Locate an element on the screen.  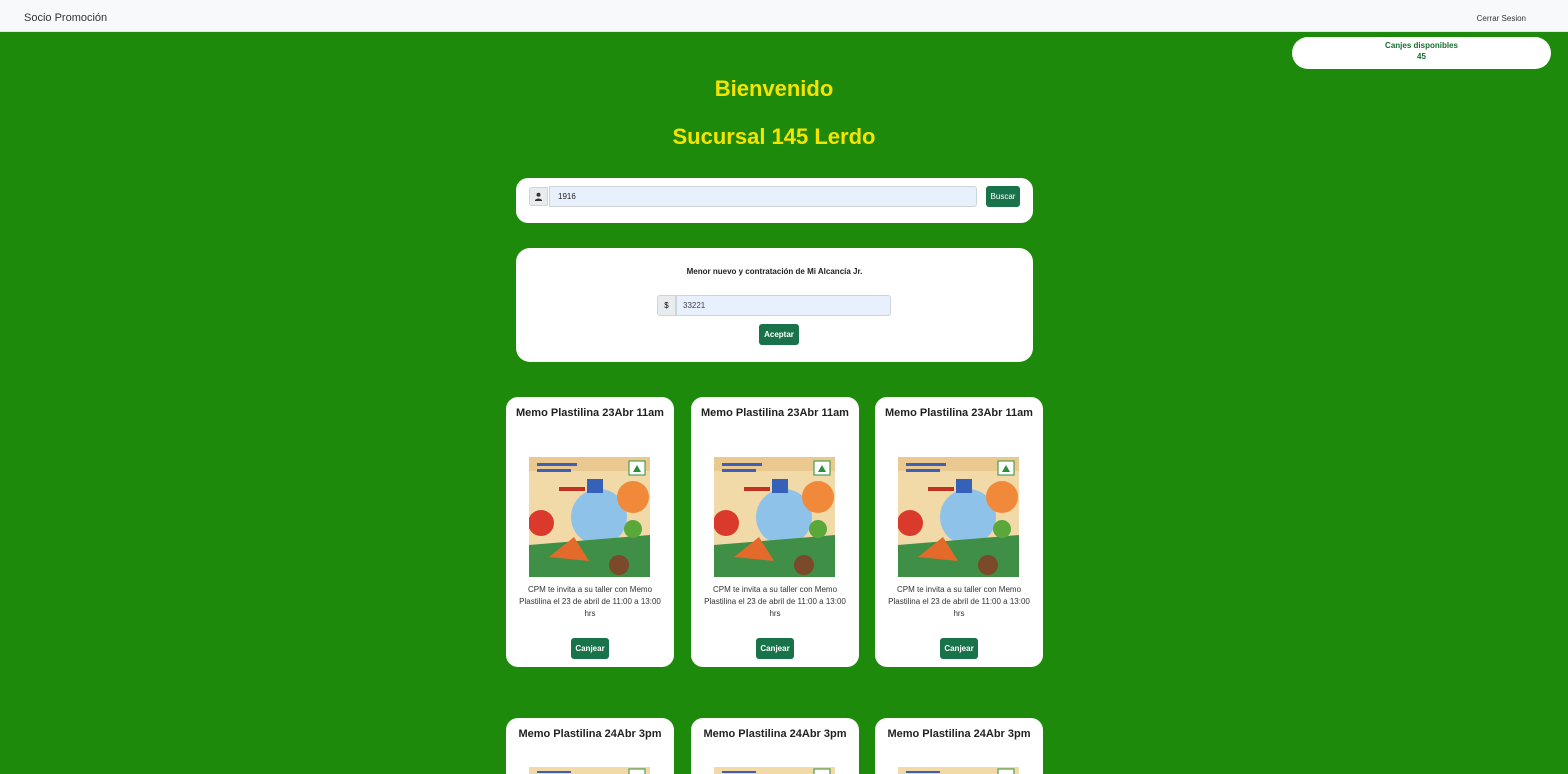
brand-link: Socio Promoción is located at coordinates (65, 18).